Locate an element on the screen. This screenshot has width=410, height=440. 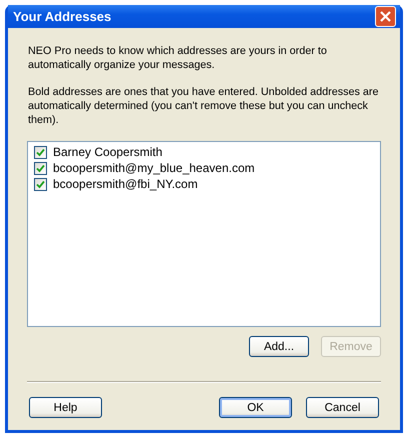
dialog-button: Cancel is located at coordinates (342, 407).